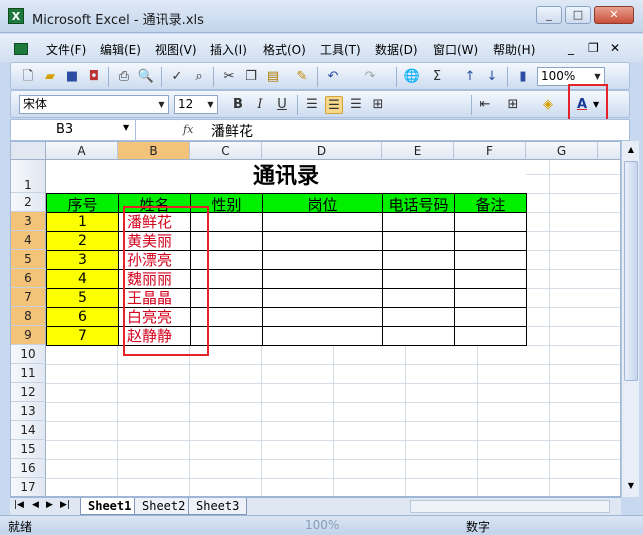  I want to click on open-icon: ▰, so click(50, 77).